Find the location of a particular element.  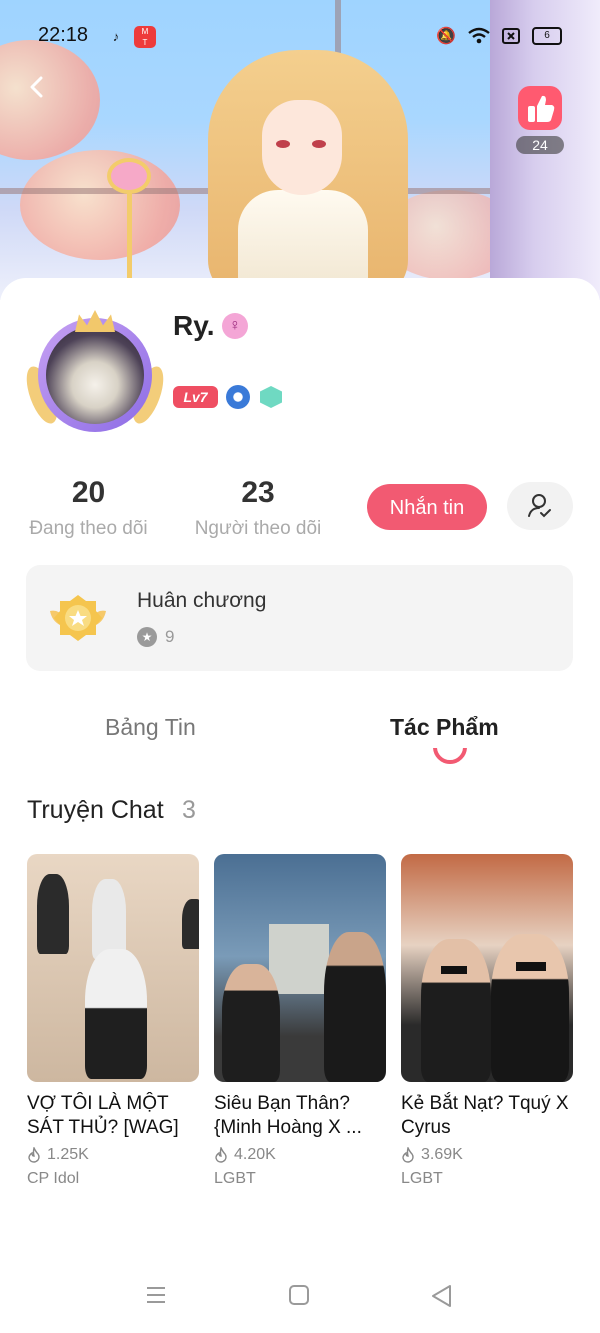

tiktok-icon: ♪ is located at coordinates (116, 36).